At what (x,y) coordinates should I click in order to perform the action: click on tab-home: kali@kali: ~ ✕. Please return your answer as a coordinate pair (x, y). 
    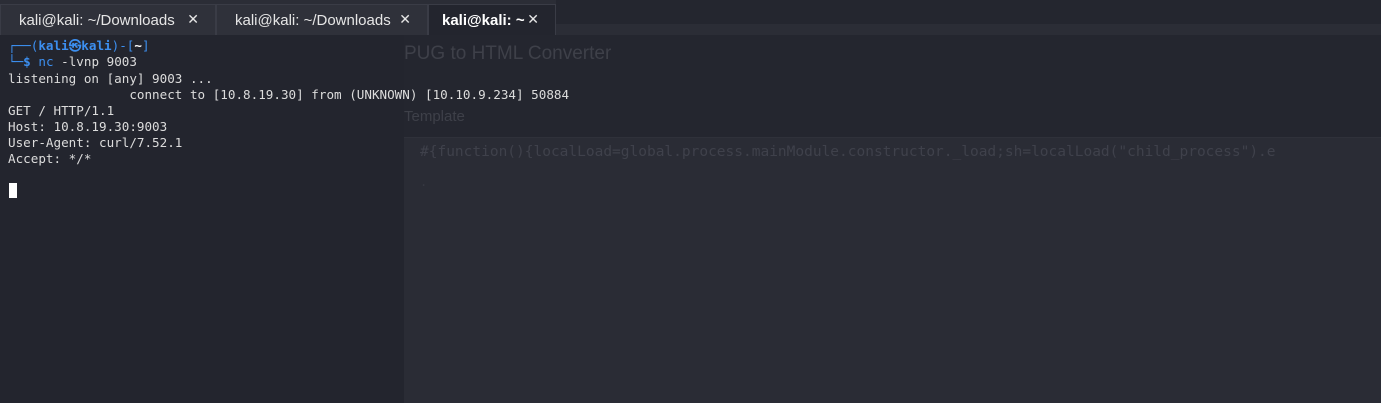
    Looking at the image, I should click on (492, 19).